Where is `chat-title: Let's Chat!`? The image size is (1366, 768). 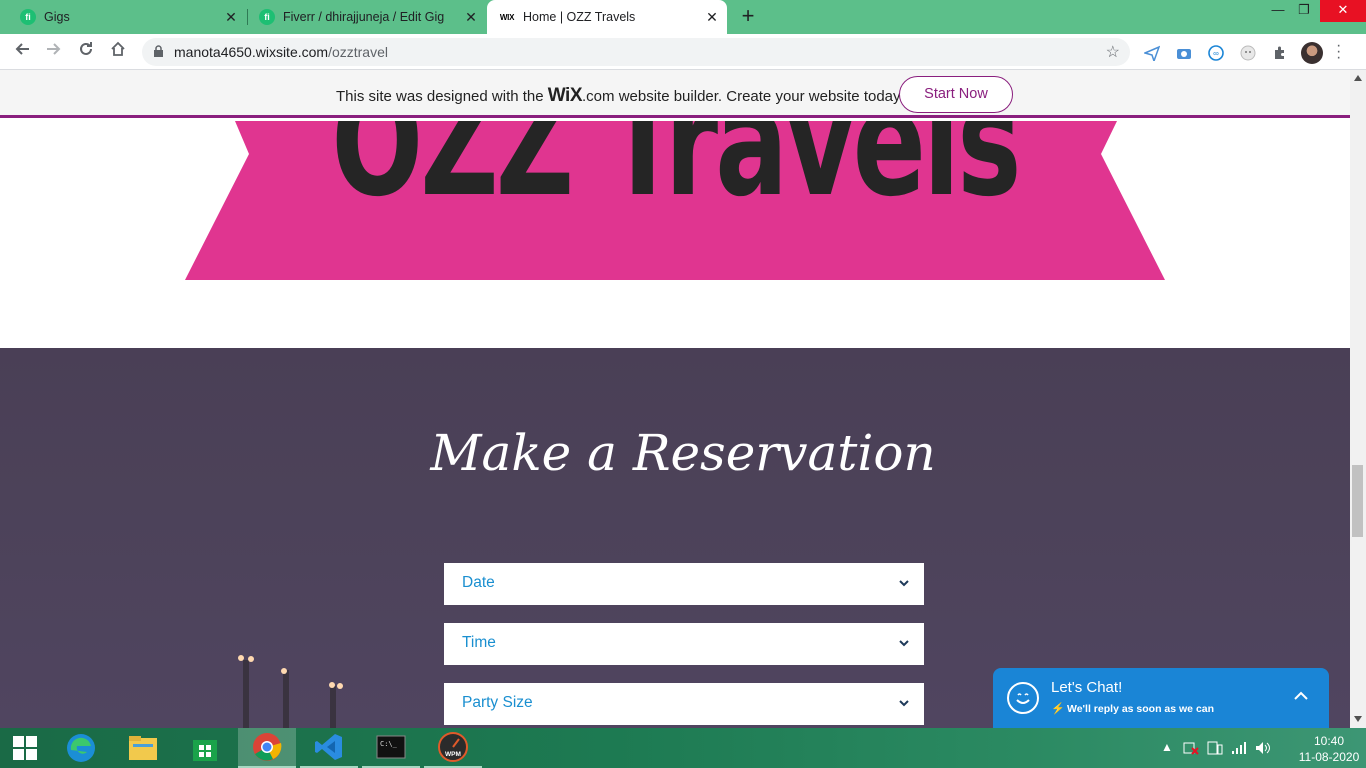 chat-title: Let's Chat! is located at coordinates (1087, 687).